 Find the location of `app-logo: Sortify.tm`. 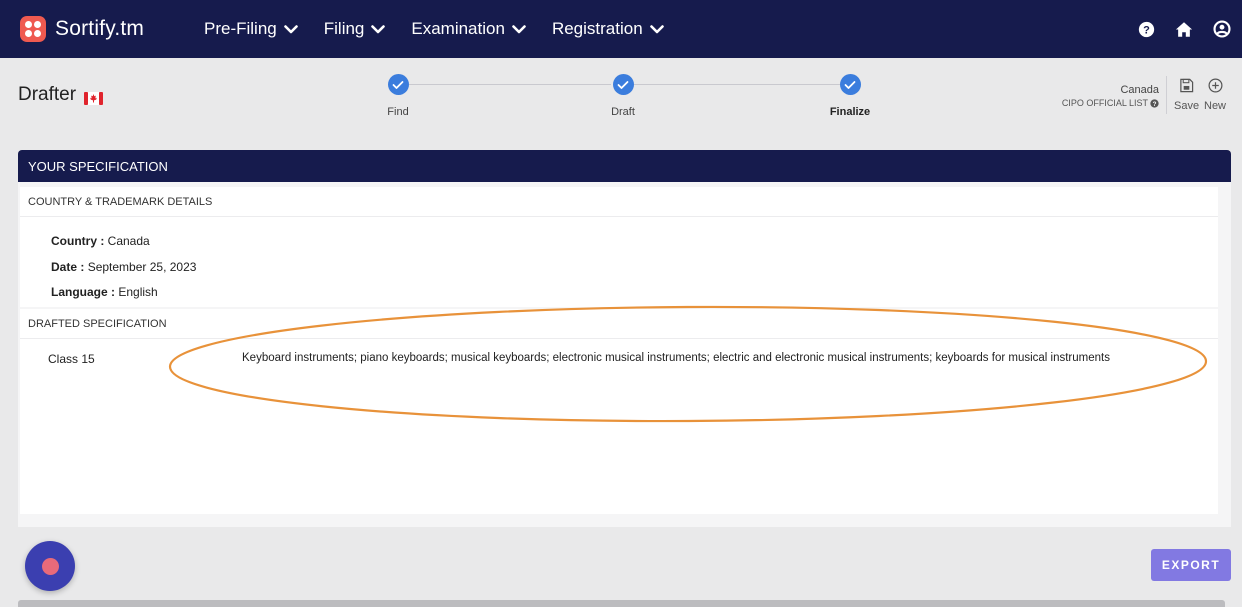

app-logo: Sortify.tm is located at coordinates (82, 29).